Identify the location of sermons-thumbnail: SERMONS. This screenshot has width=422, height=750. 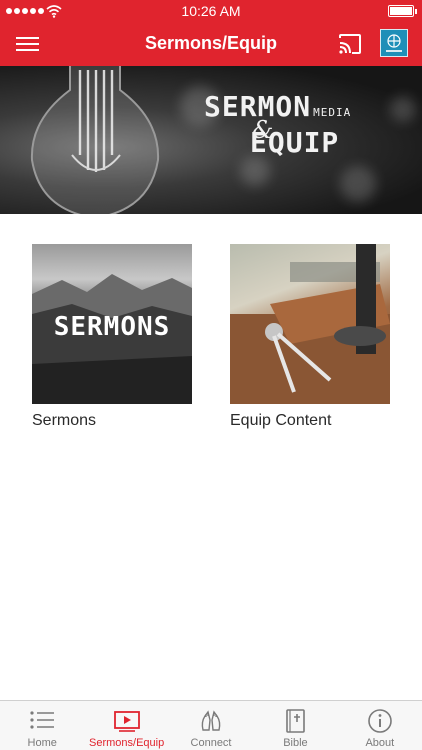
(112, 324).